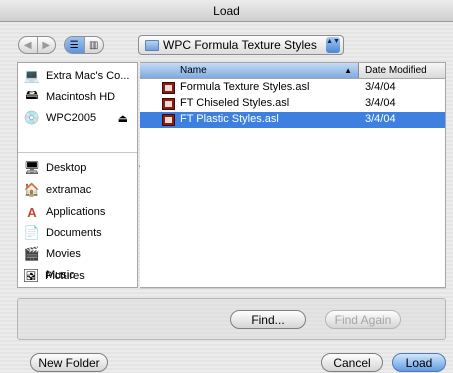 The width and height of the screenshot is (453, 373). I want to click on list-view-icon: ☰, so click(74, 45).